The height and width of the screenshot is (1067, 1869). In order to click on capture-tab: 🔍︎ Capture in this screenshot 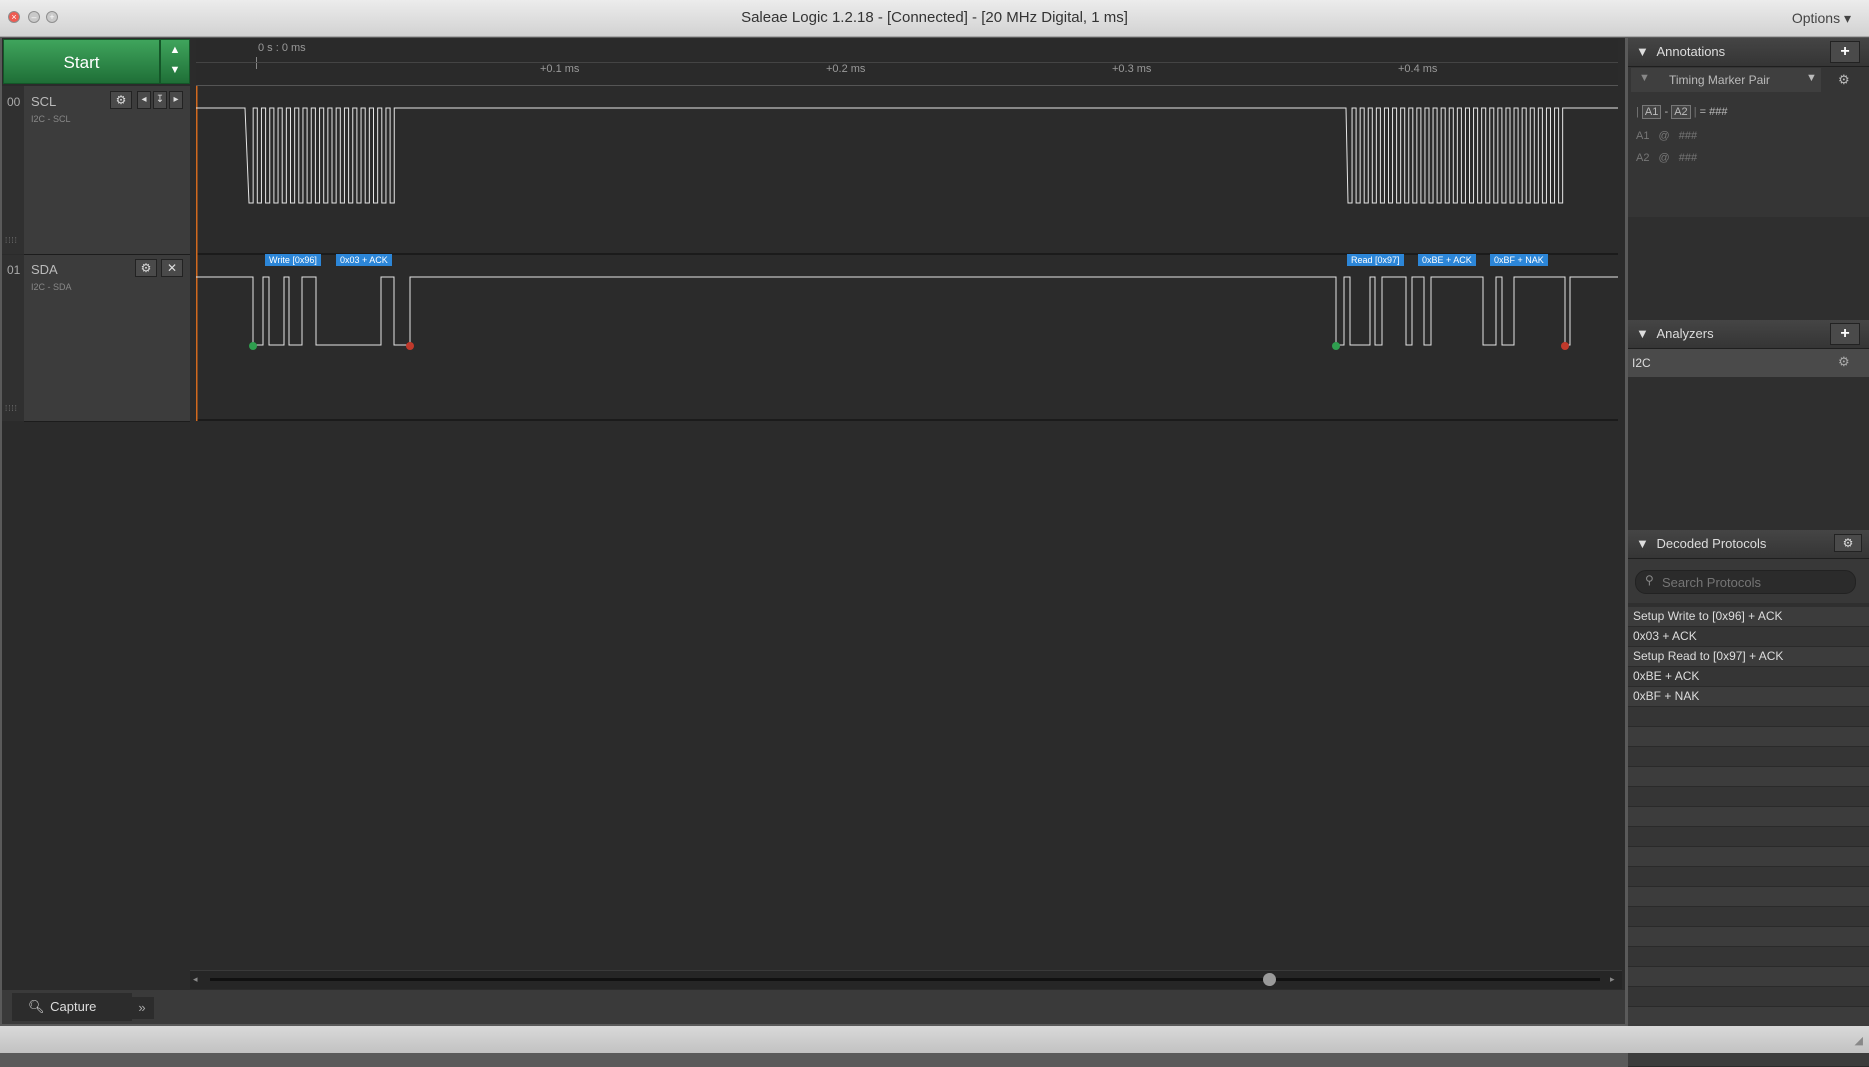, I will do `click(72, 1007)`.